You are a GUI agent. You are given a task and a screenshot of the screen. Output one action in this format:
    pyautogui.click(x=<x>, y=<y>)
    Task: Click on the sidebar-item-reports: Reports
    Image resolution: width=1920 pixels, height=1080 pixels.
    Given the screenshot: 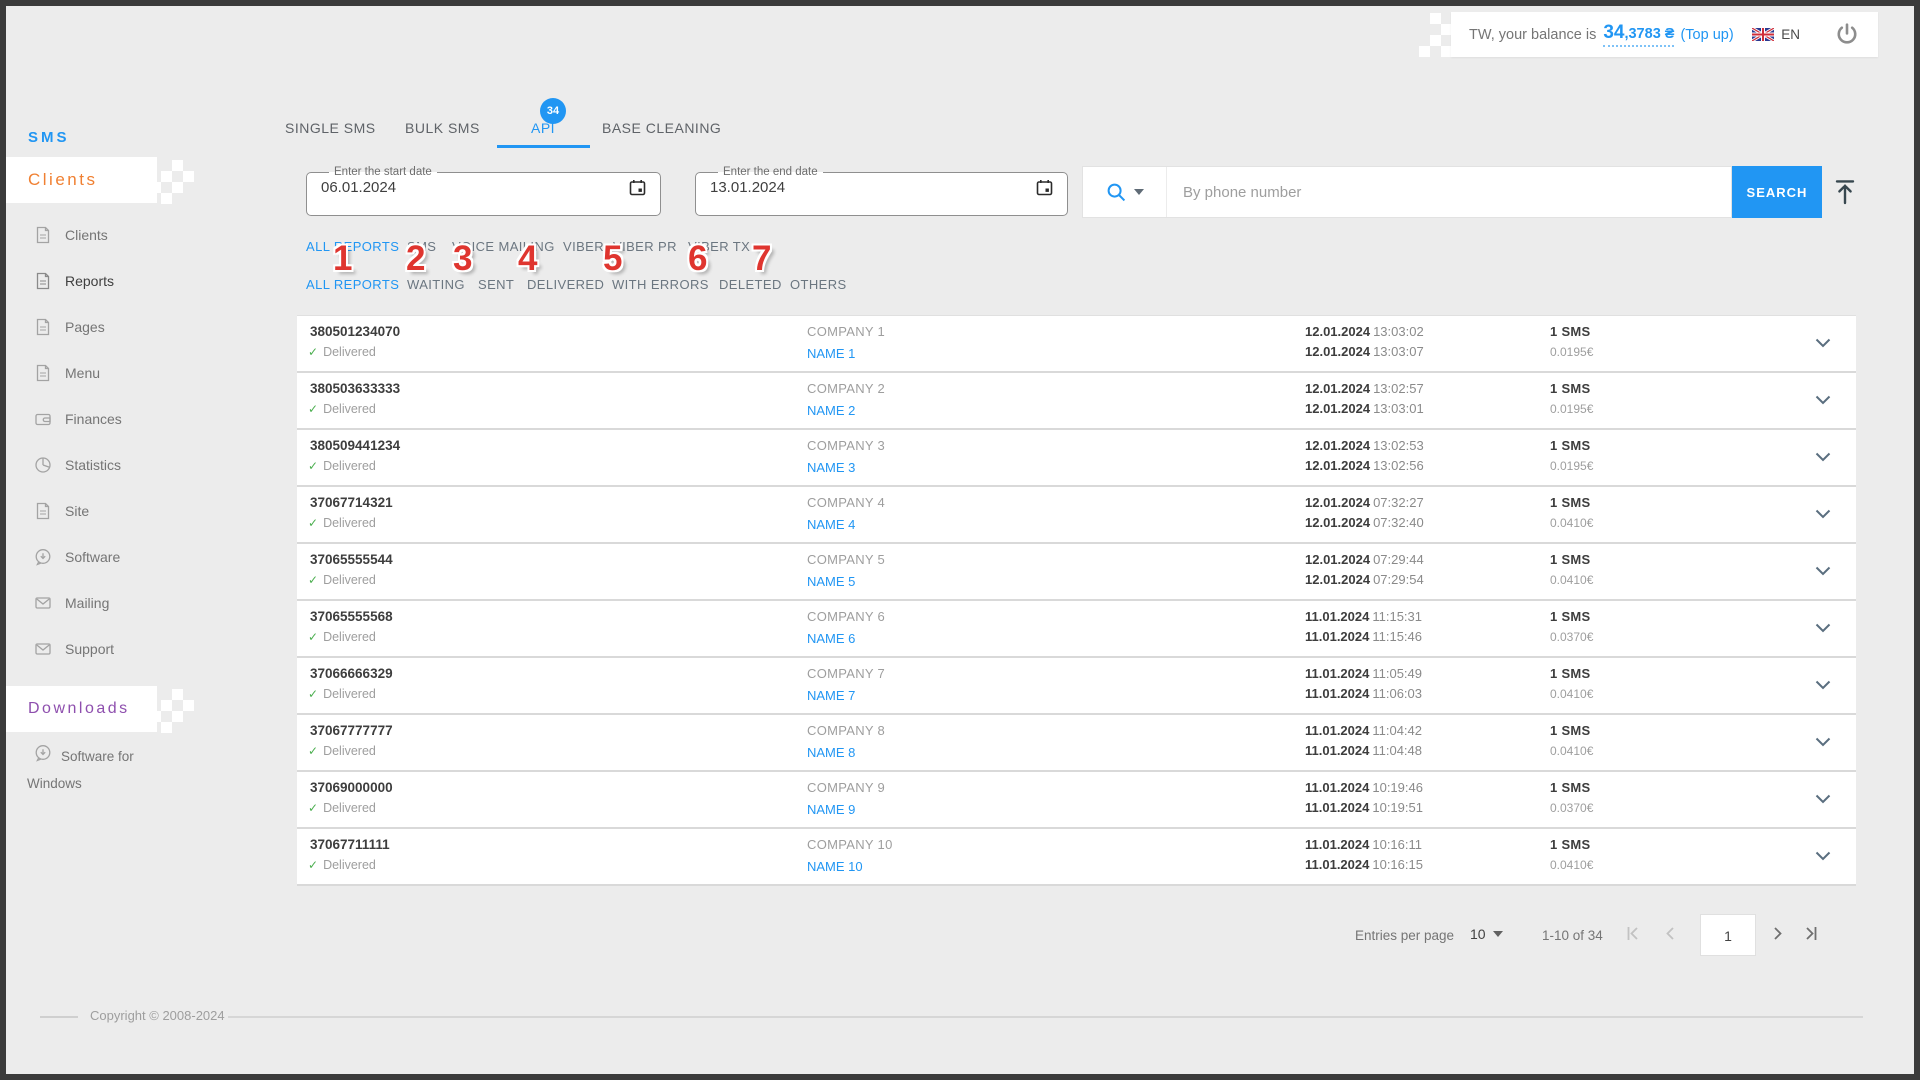 What is the action you would take?
    pyautogui.click(x=120, y=281)
    